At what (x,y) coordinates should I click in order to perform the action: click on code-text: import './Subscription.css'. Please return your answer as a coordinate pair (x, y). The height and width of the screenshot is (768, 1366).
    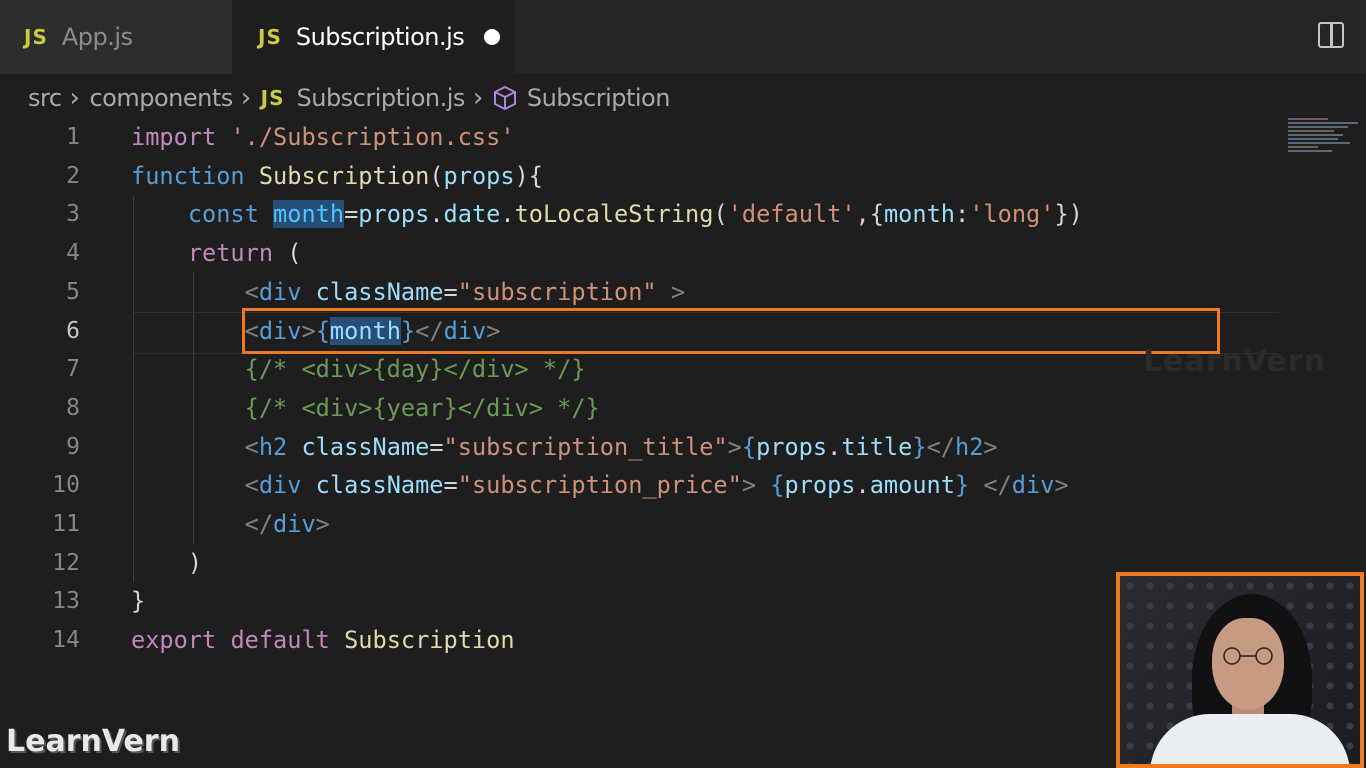
    Looking at the image, I should click on (323, 137).